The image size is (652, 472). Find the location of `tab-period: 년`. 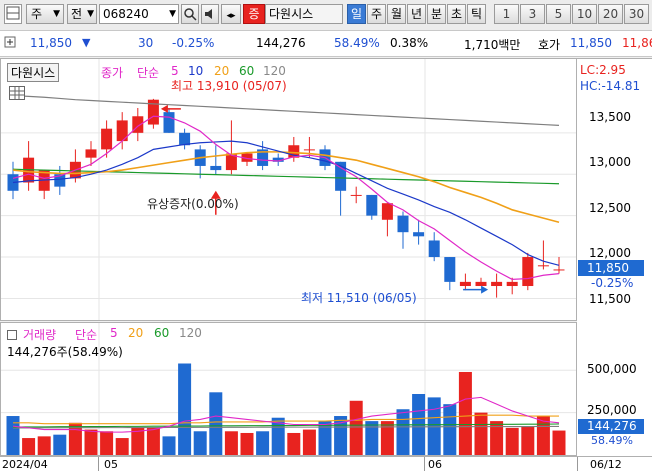

tab-period: 년 is located at coordinates (416, 14).